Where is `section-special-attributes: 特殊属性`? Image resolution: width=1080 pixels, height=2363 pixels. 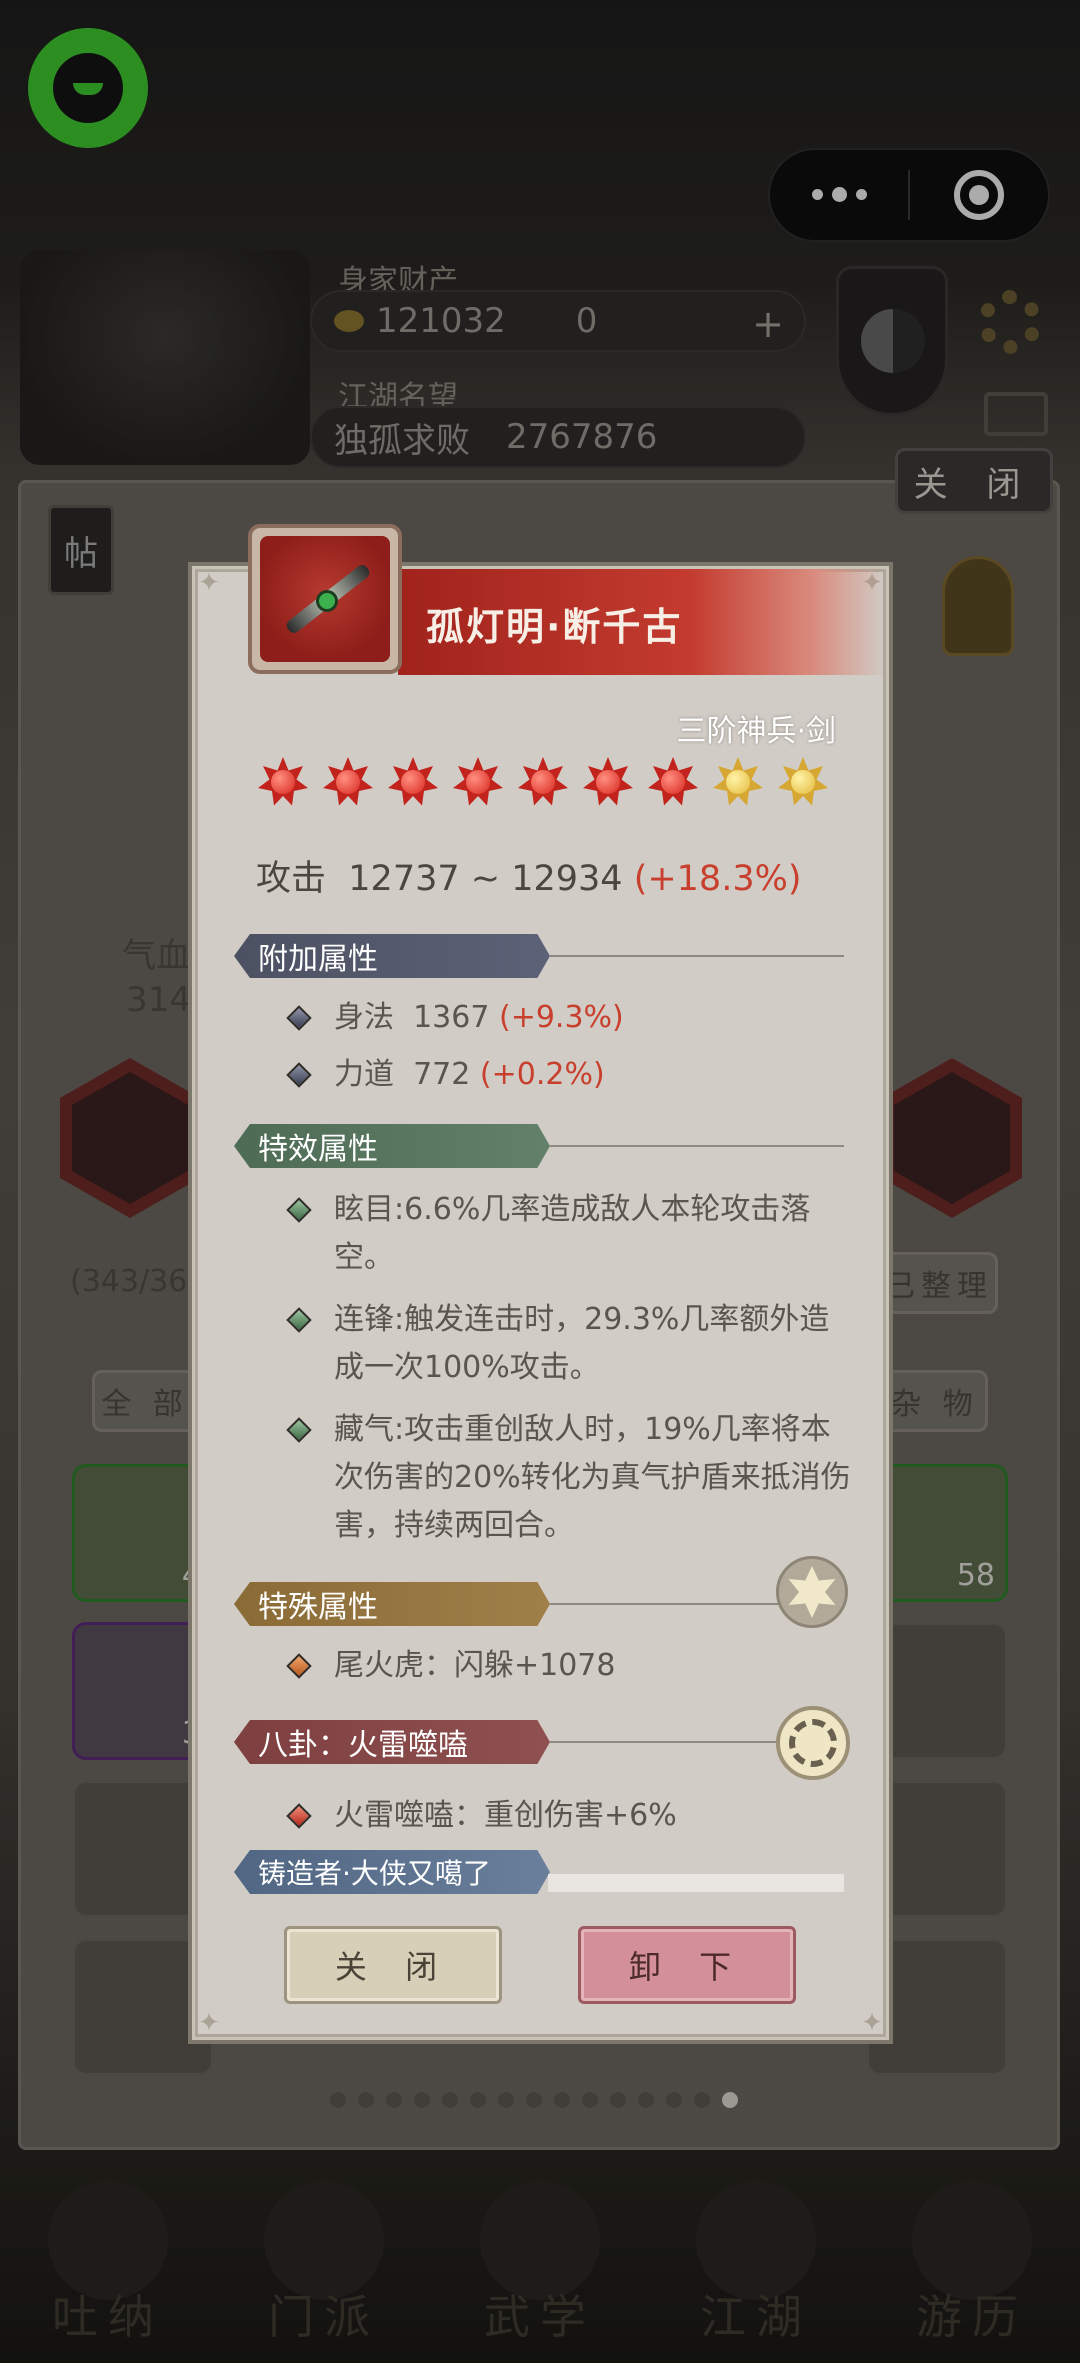 section-special-attributes: 特殊属性 is located at coordinates (392, 1604).